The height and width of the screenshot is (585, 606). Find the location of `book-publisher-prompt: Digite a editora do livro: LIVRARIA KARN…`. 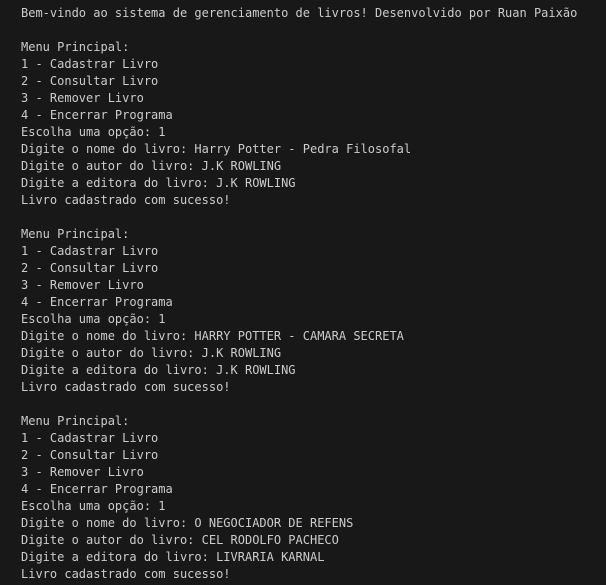

book-publisher-prompt: Digite a editora do livro: LIVRARIA KARN… is located at coordinates (173, 557).